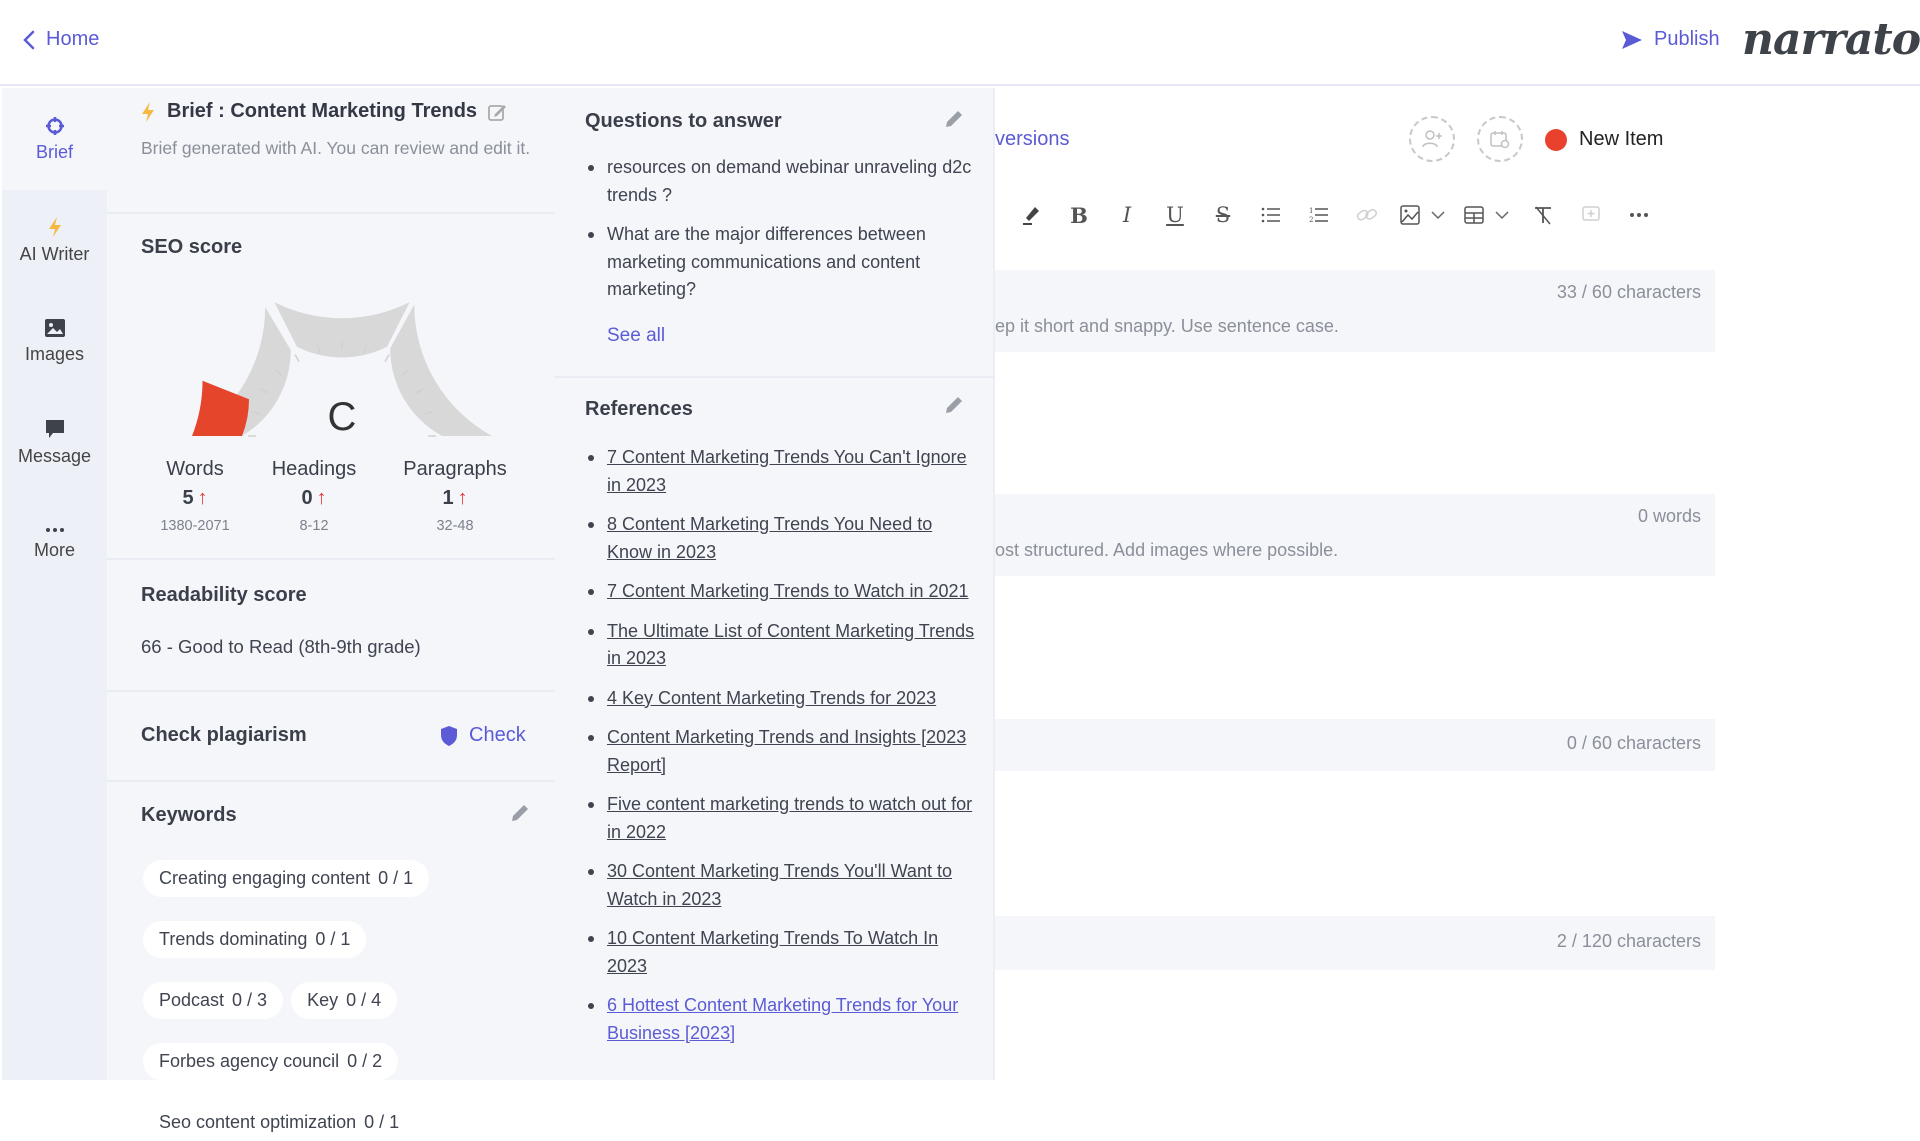  I want to click on metric-label: Headings, so click(314, 469).